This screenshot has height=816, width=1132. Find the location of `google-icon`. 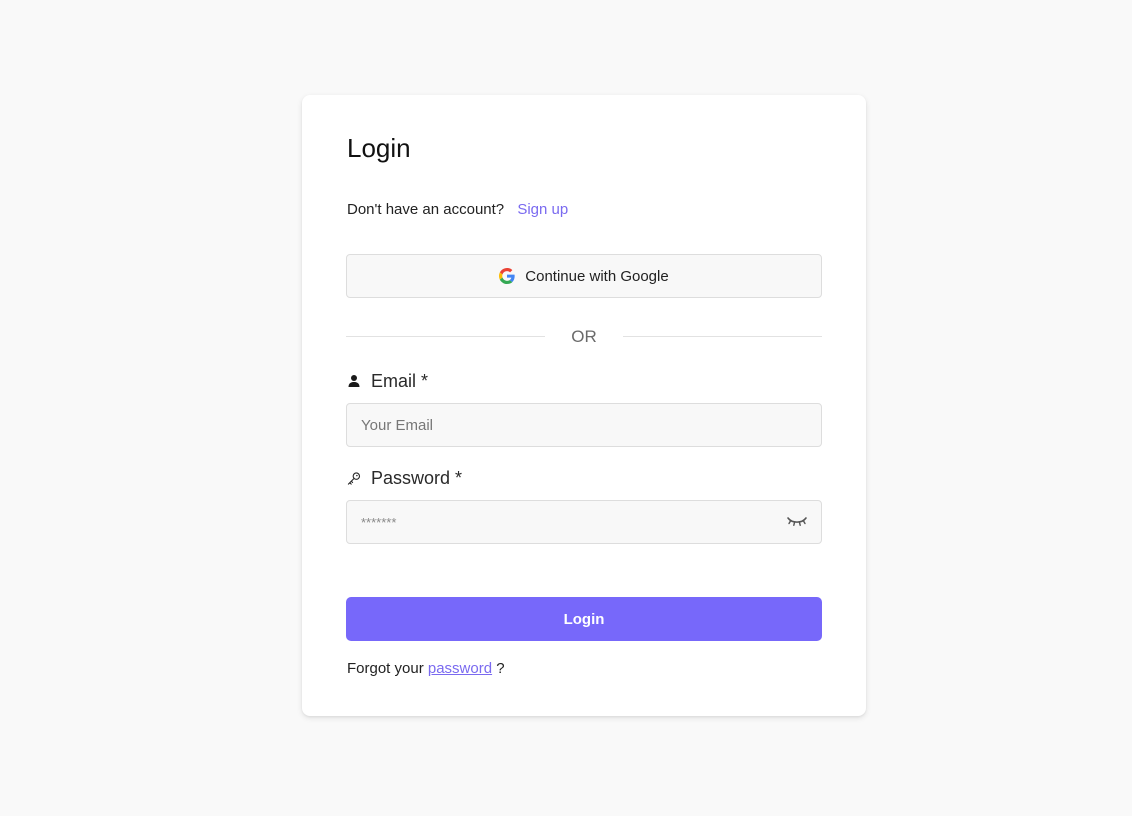

google-icon is located at coordinates (507, 276).